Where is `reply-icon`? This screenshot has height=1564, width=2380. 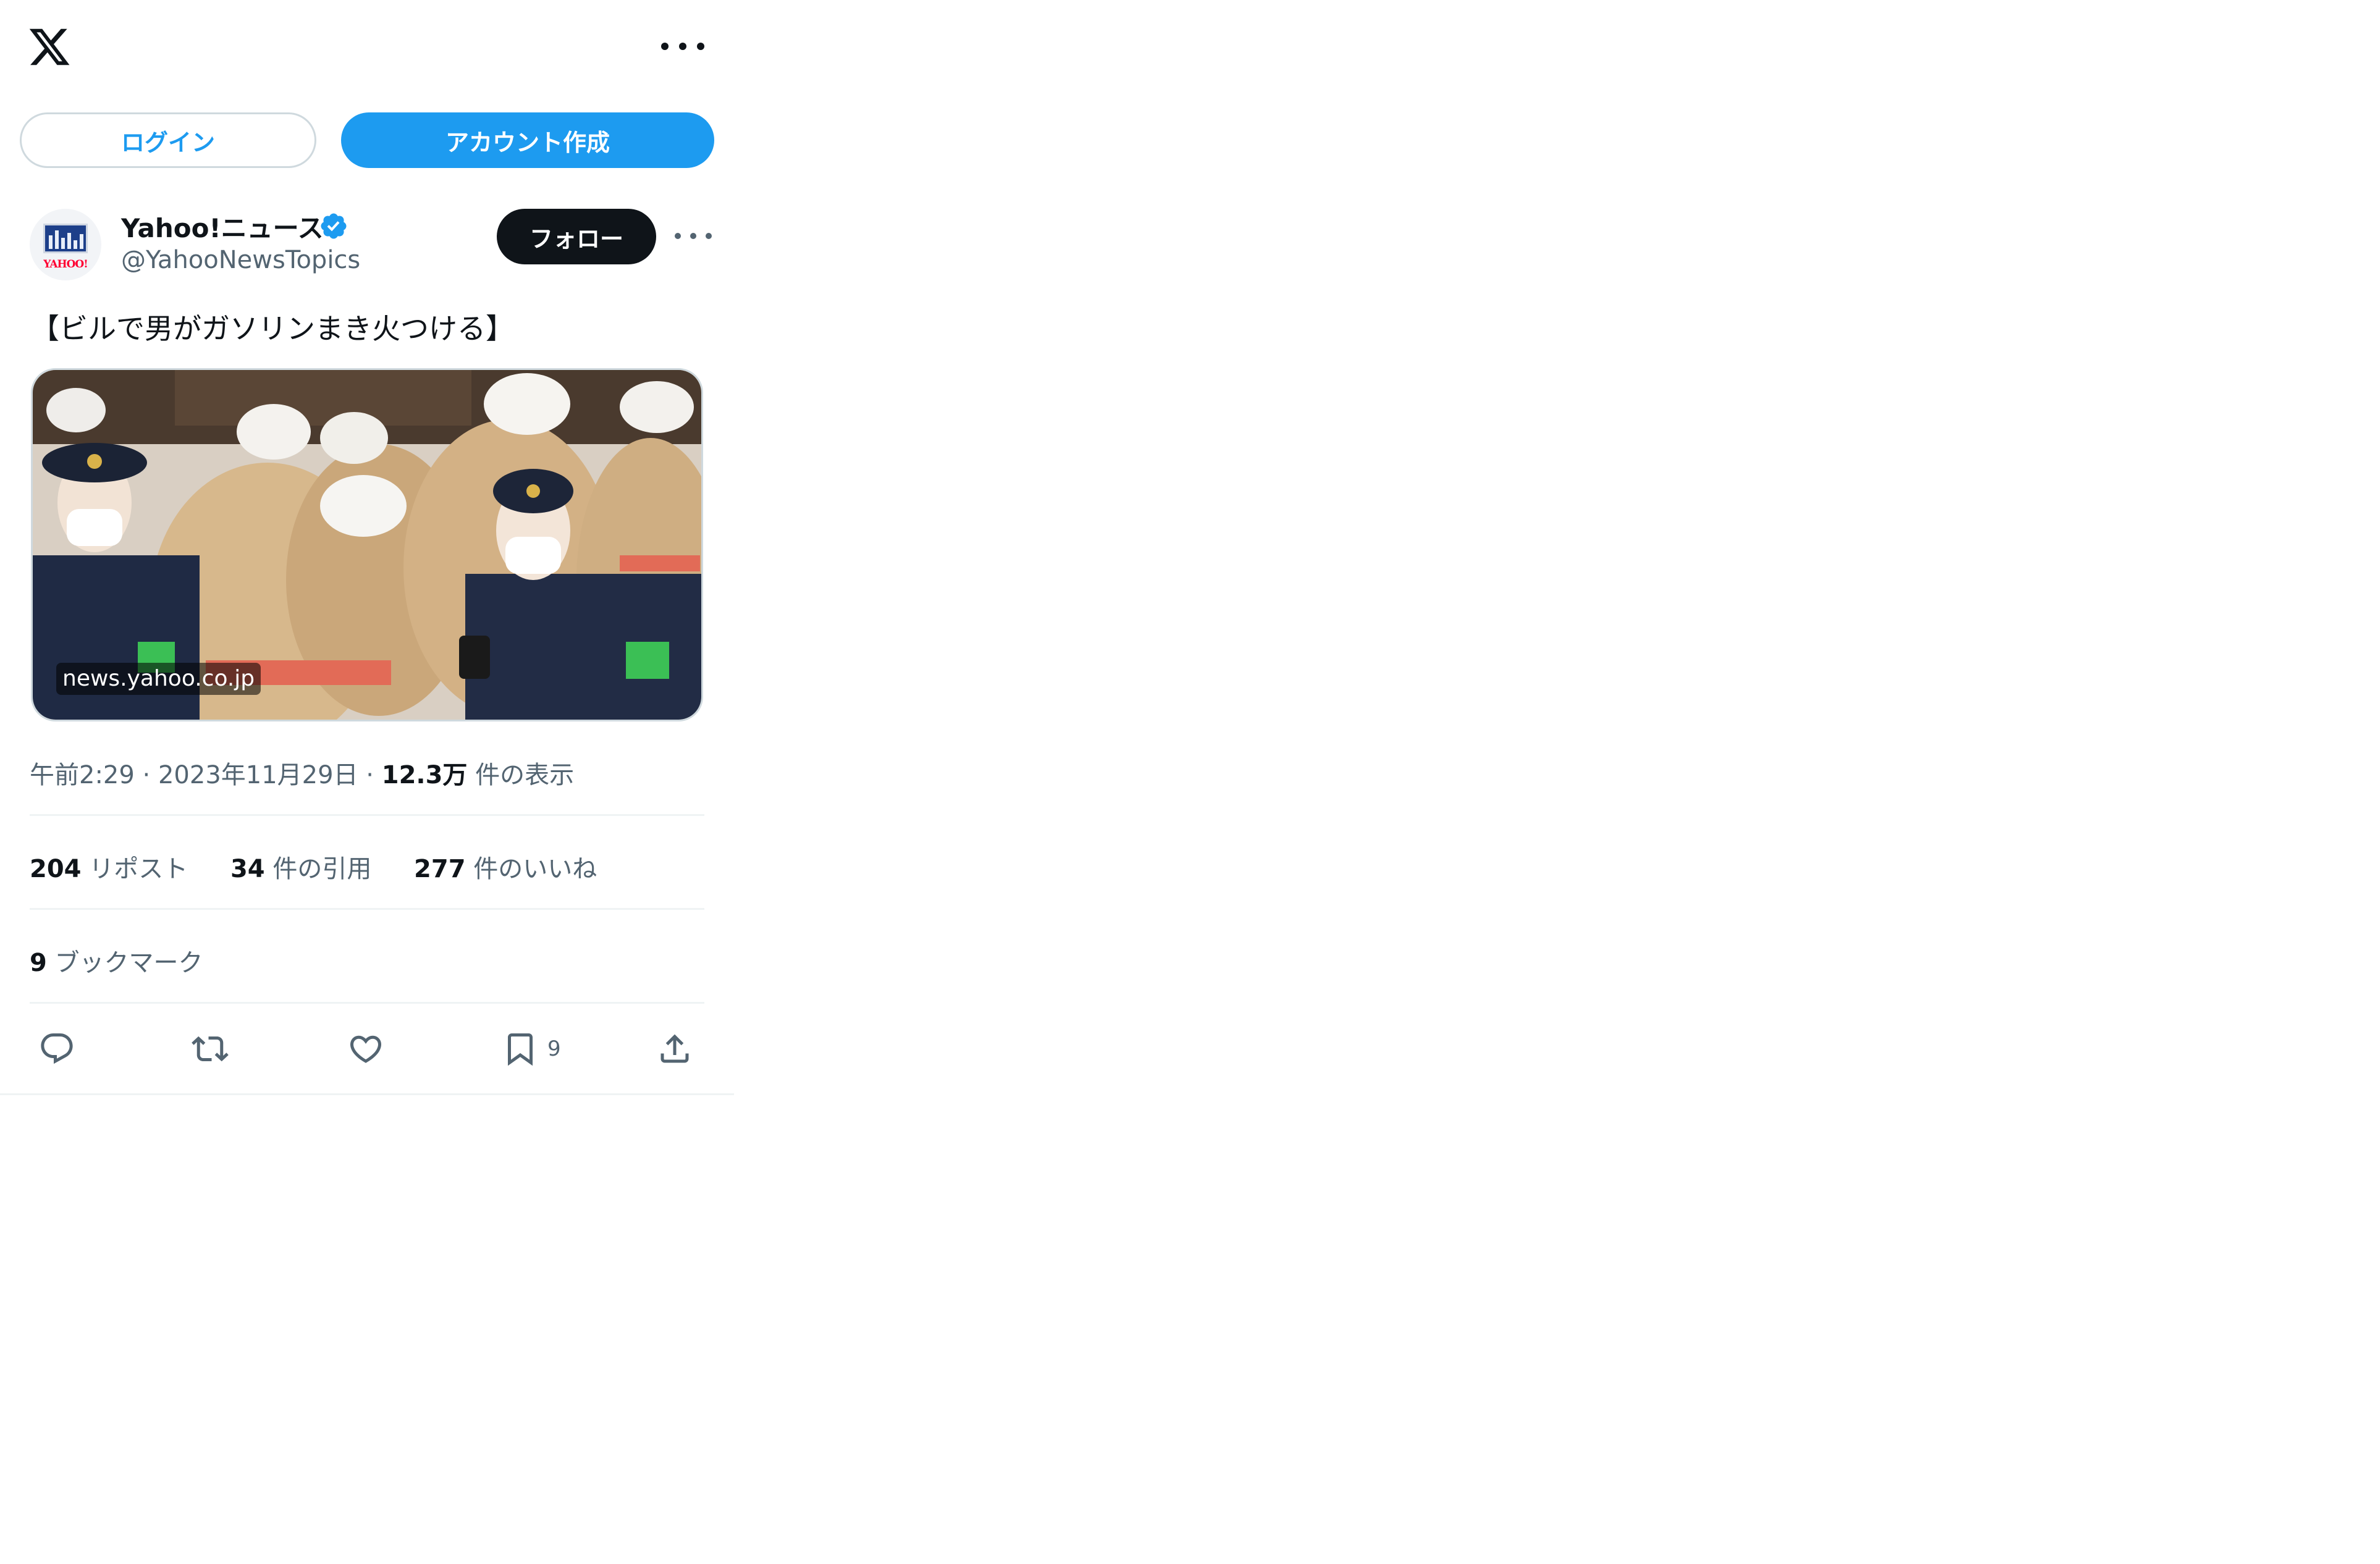
reply-icon is located at coordinates (57, 1048).